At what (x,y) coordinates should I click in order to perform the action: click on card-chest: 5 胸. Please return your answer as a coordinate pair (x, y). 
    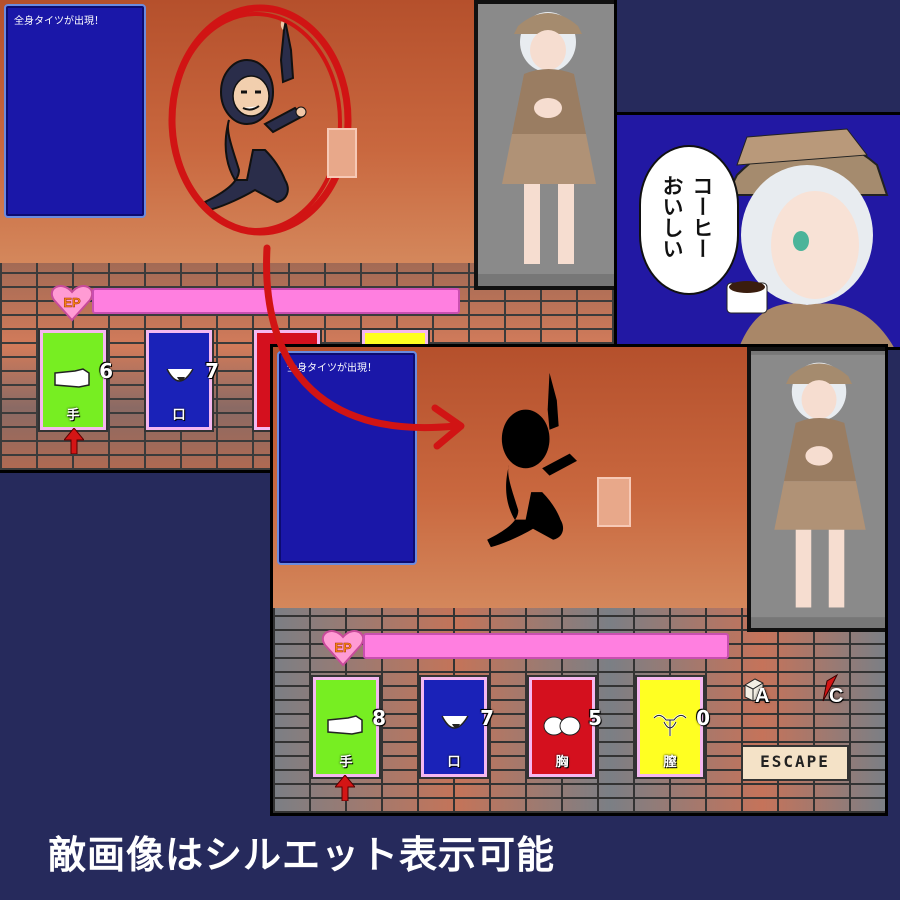
    Looking at the image, I should click on (564, 727).